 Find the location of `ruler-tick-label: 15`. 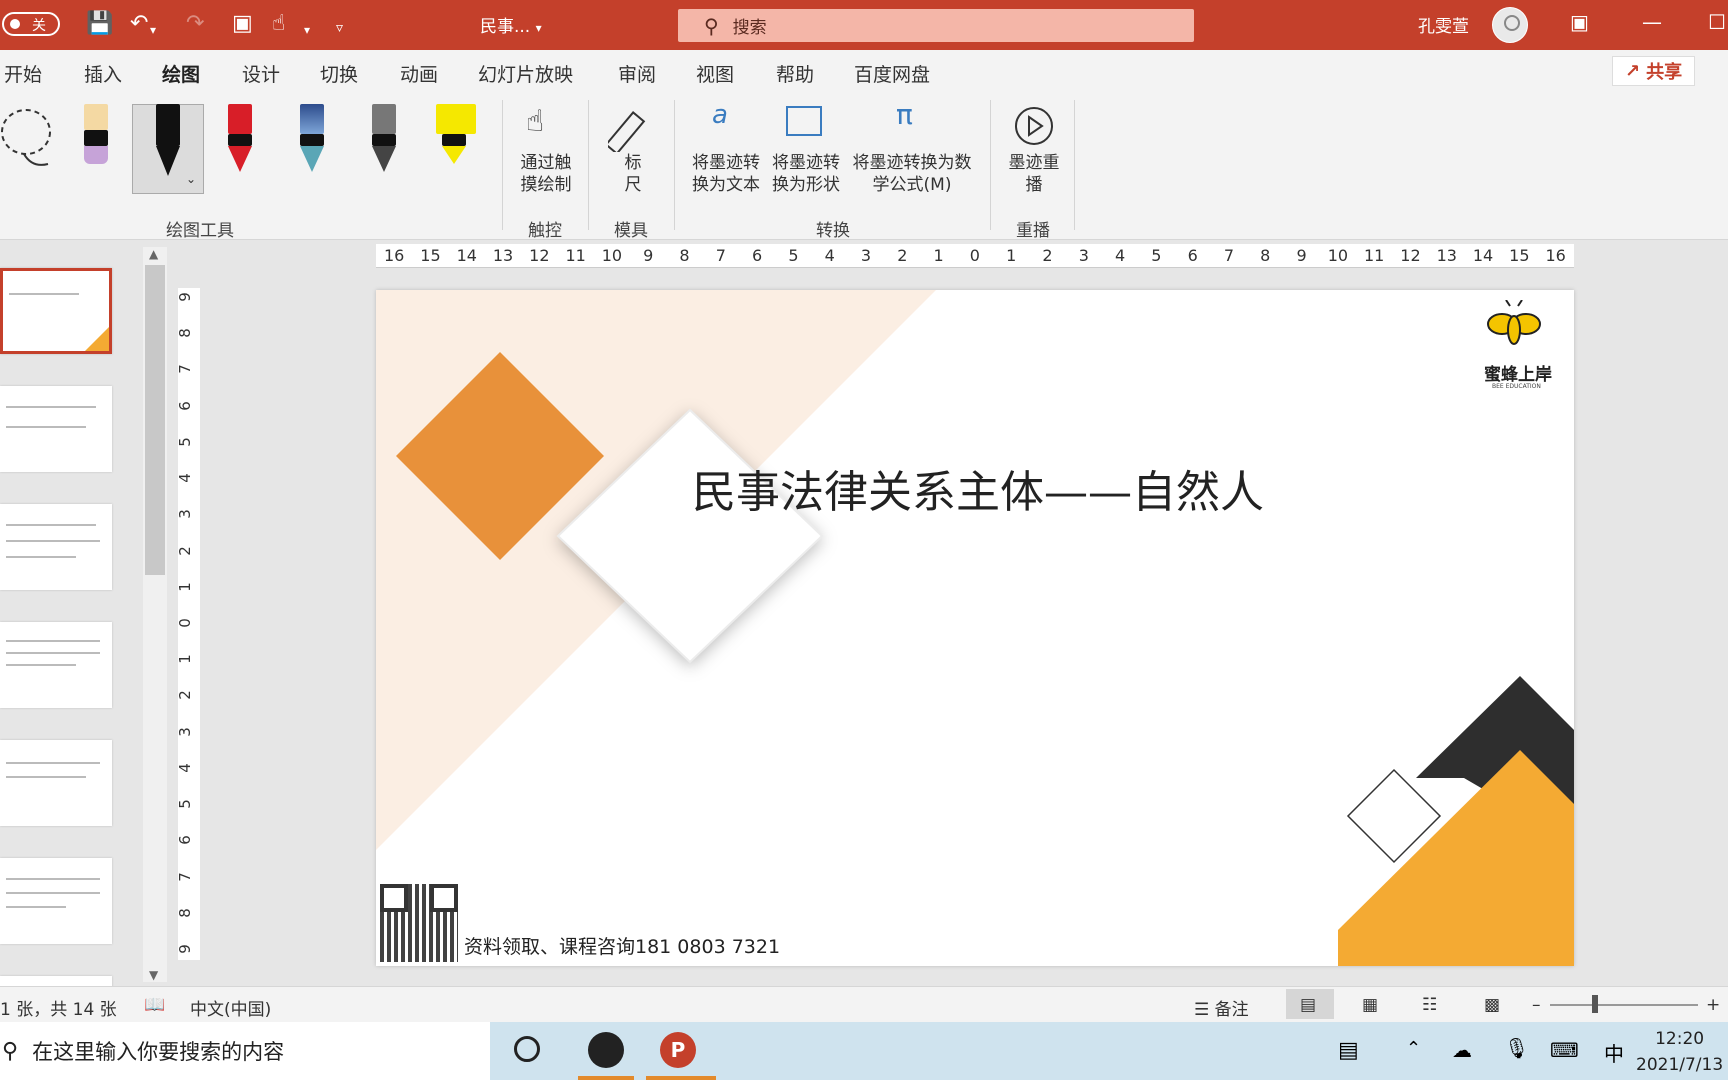

ruler-tick-label: 15 is located at coordinates (1519, 255).